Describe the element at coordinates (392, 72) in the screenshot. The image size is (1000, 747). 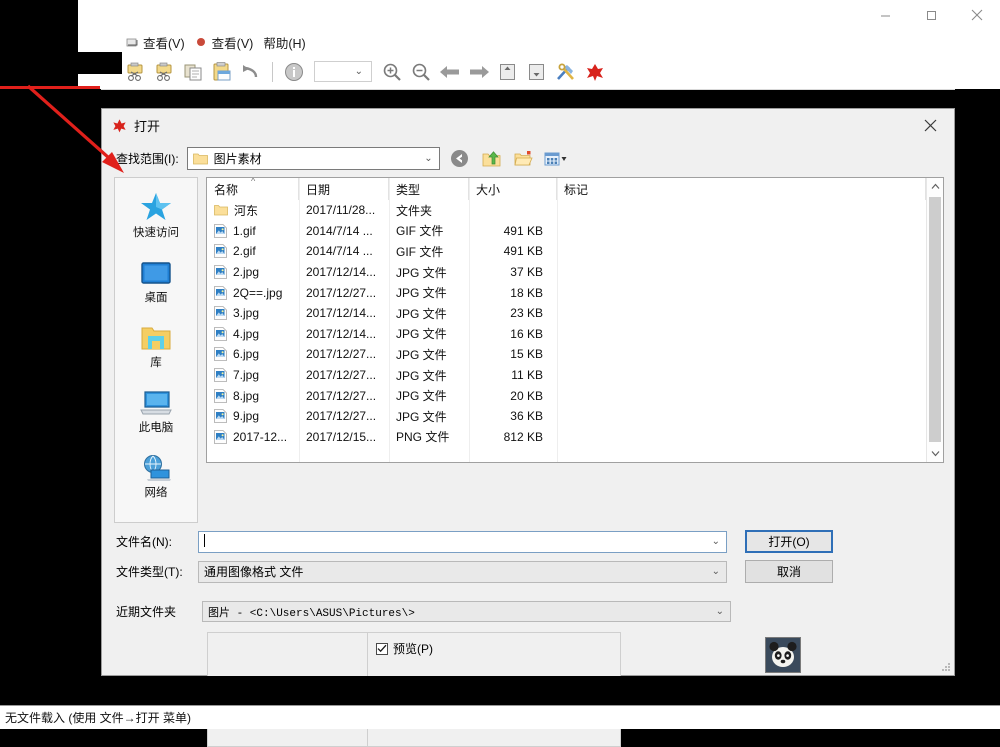
I see `zoom-in-icon` at that location.